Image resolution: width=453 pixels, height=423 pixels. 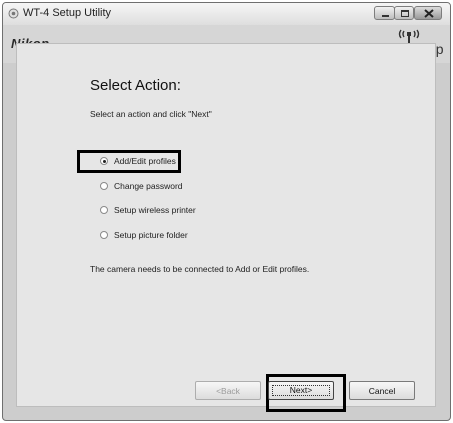 I want to click on close-button, so click(x=428, y=13).